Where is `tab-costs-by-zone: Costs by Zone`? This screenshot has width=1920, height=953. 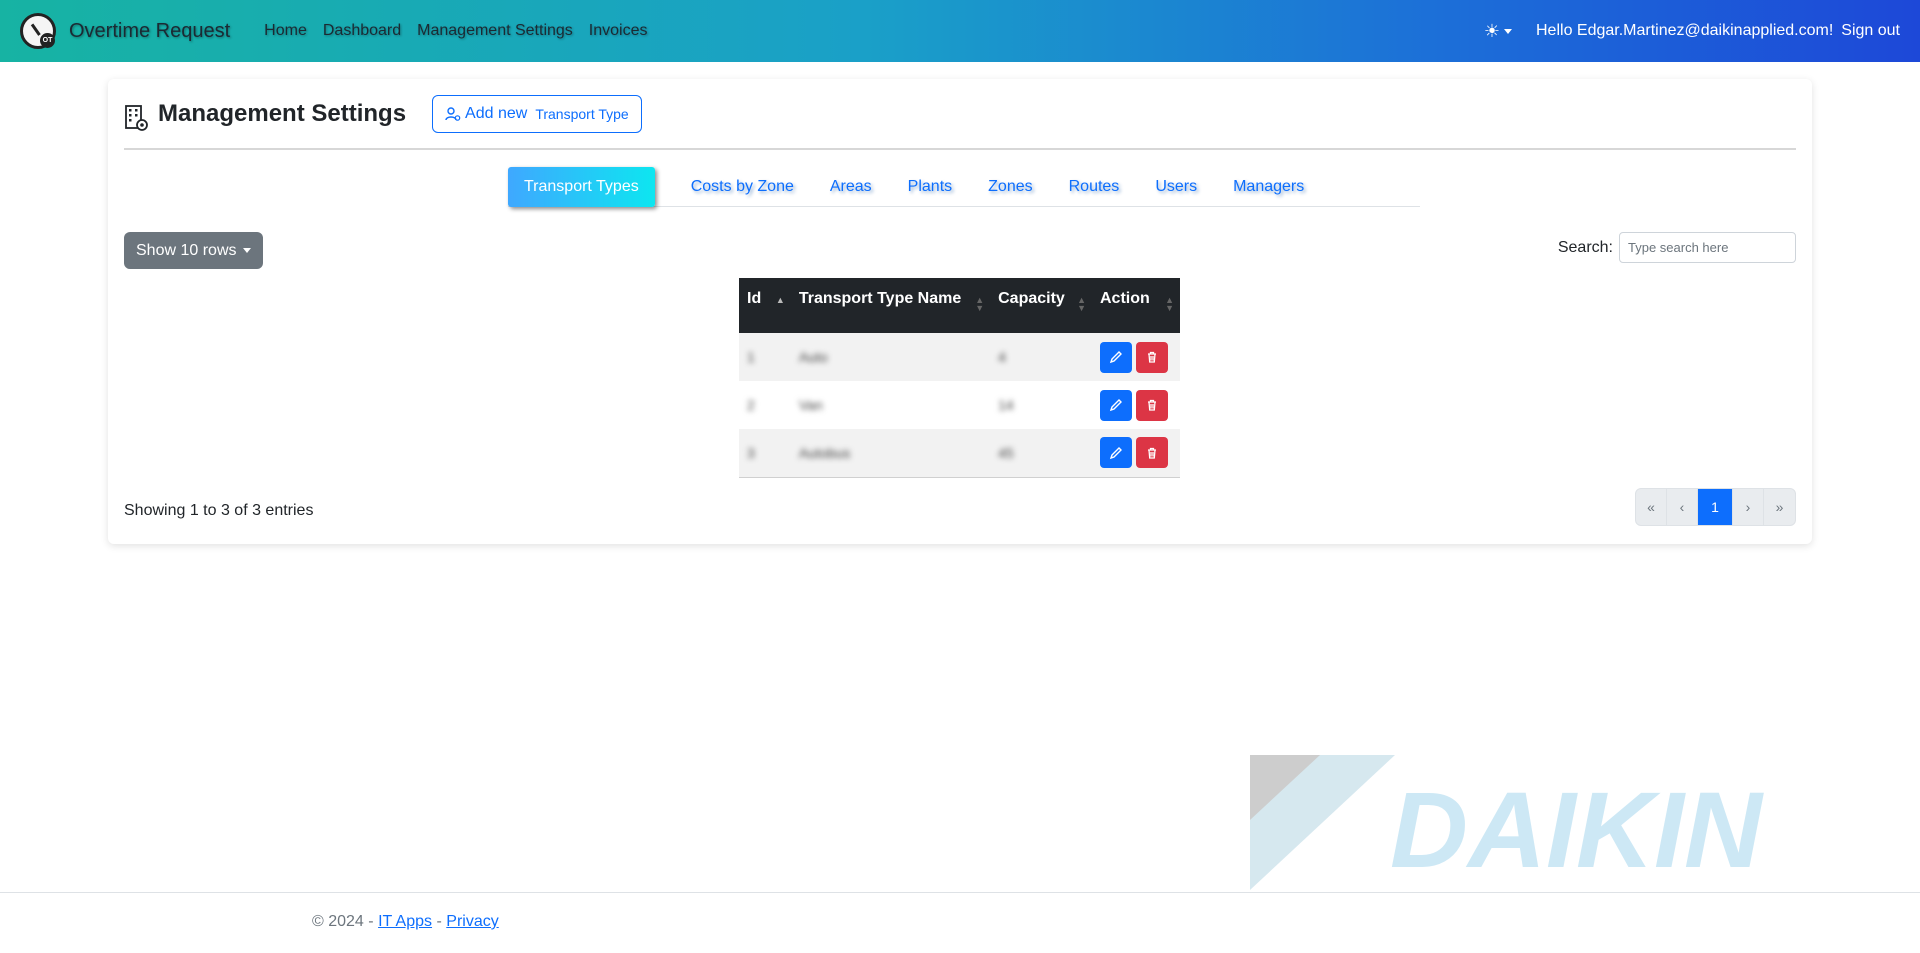 tab-costs-by-zone: Costs by Zone is located at coordinates (742, 187).